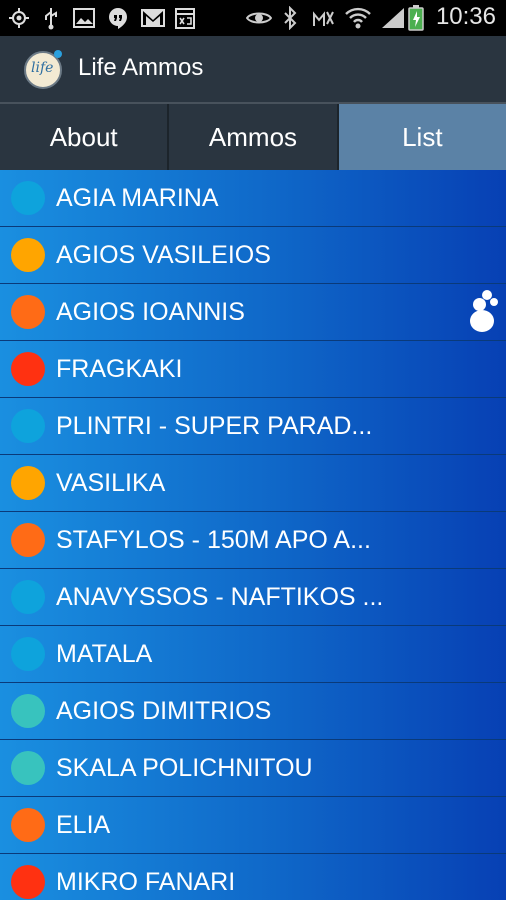 The width and height of the screenshot is (506, 900). I want to click on list-item: SKALA POLICHNITOU, so click(253, 768).